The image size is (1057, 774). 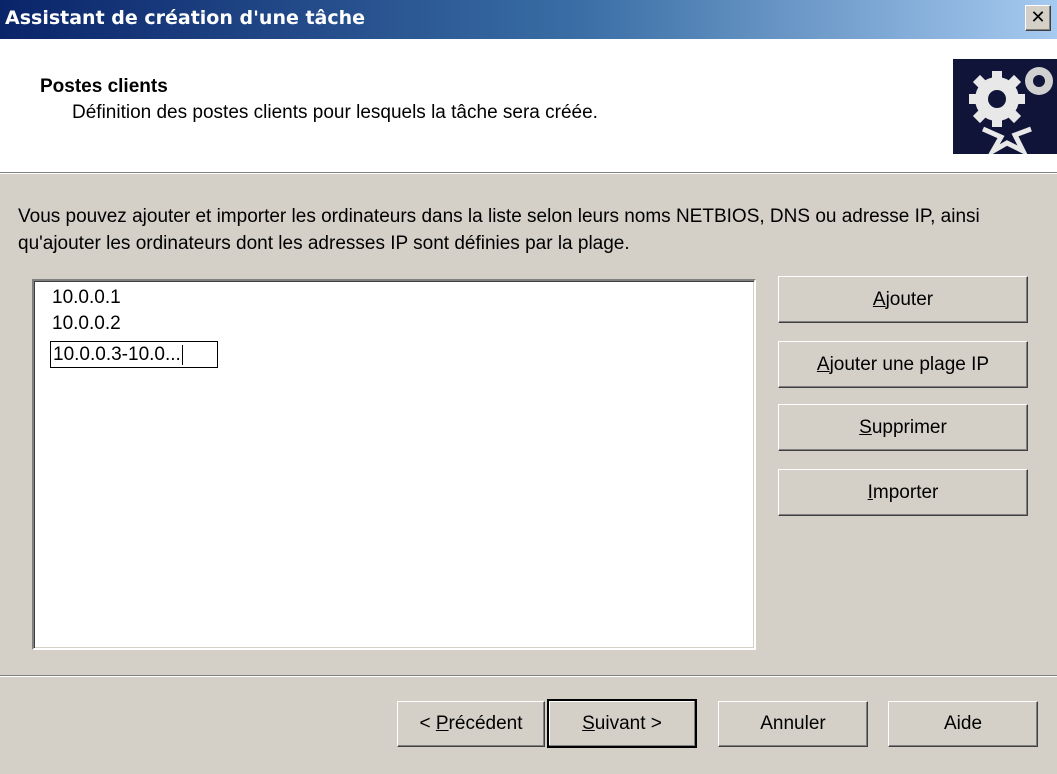 What do you see at coordinates (528, 676) in the screenshot?
I see `footer-divider` at bounding box center [528, 676].